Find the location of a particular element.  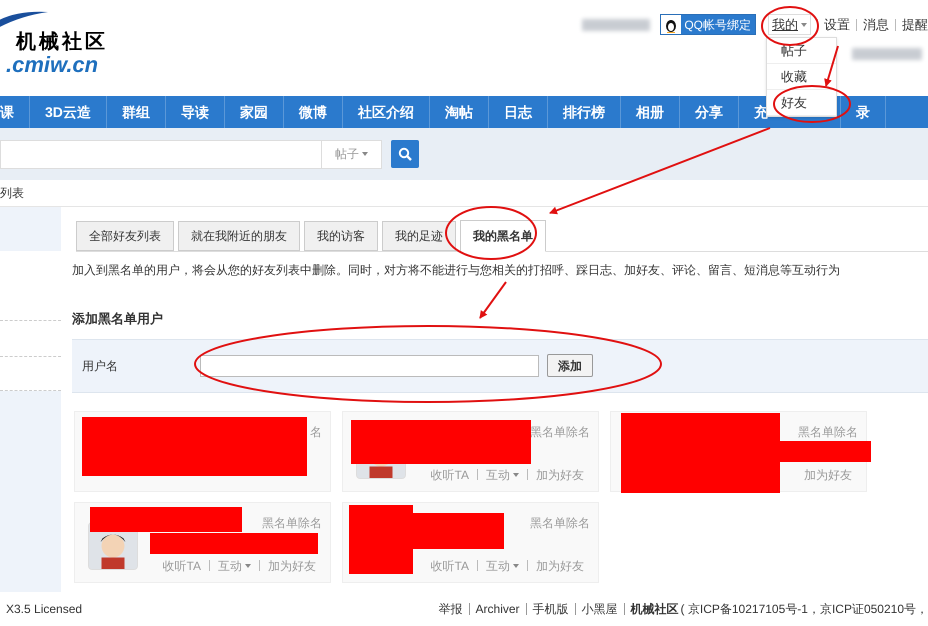

footer-link: Archiver is located at coordinates (498, 609).